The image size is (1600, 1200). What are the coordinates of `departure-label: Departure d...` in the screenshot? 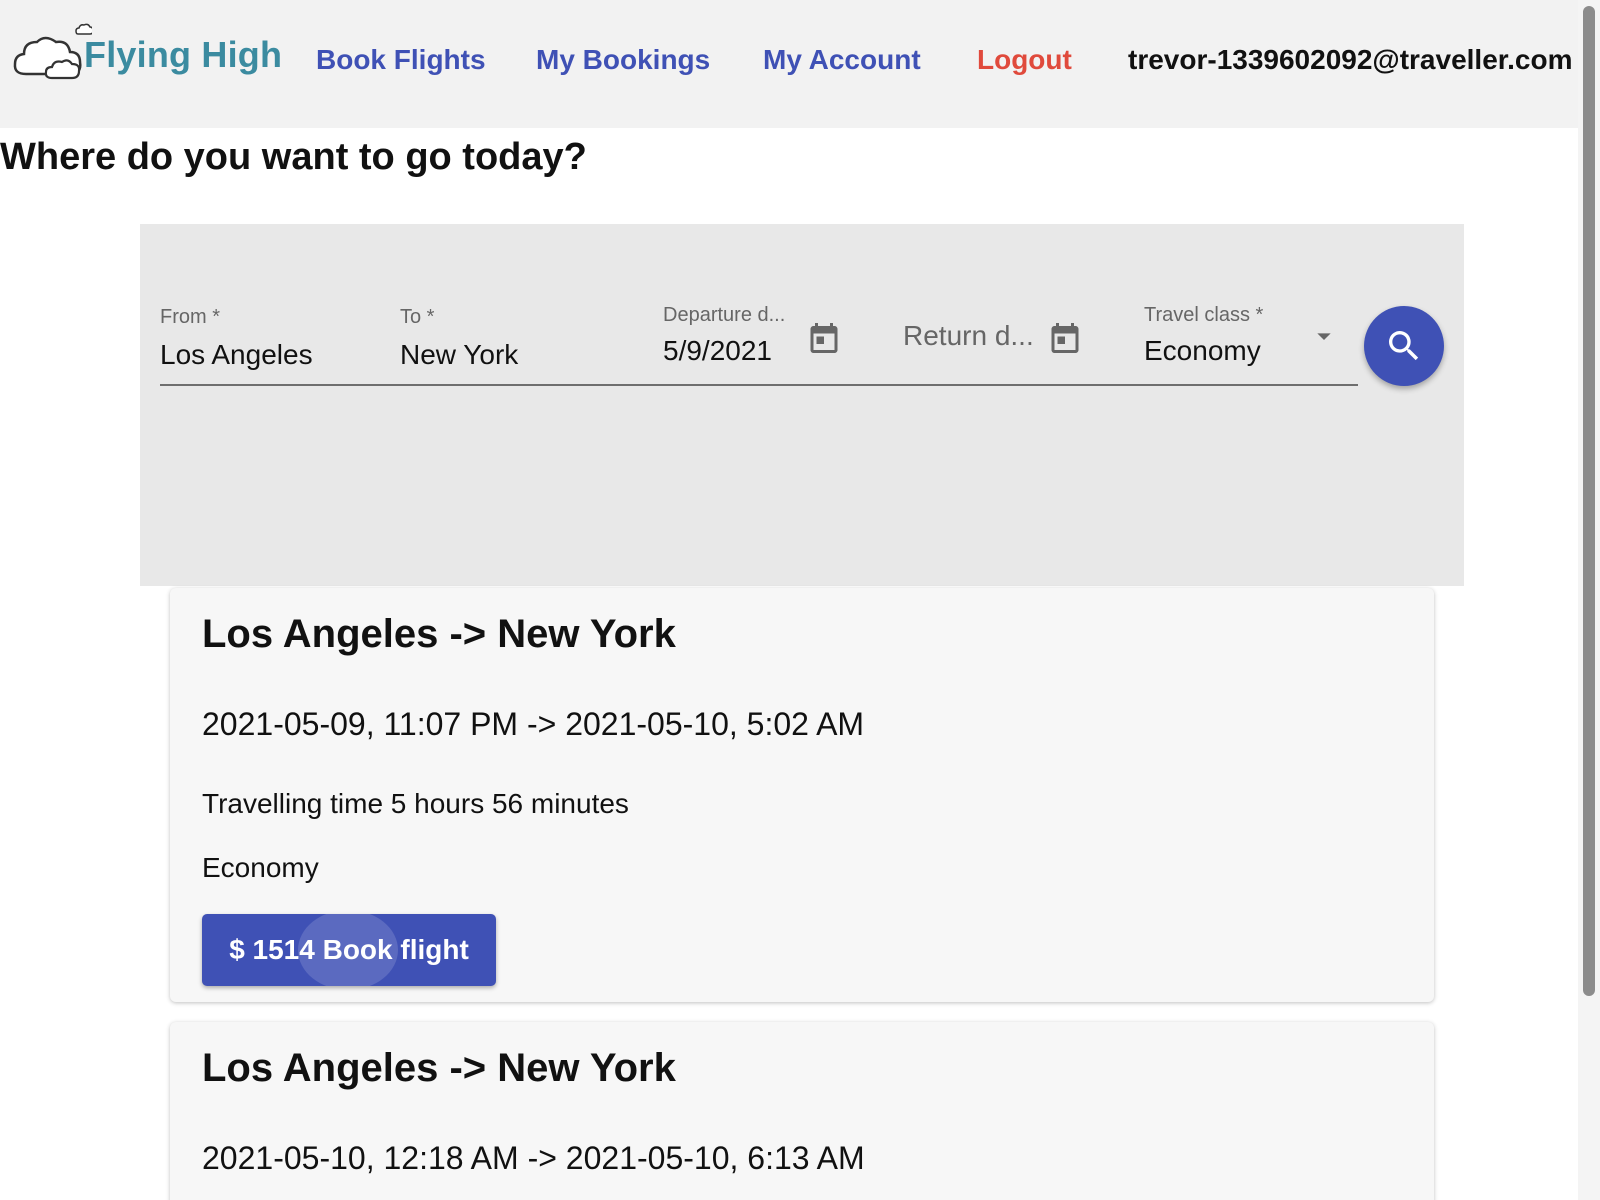 It's located at (724, 315).